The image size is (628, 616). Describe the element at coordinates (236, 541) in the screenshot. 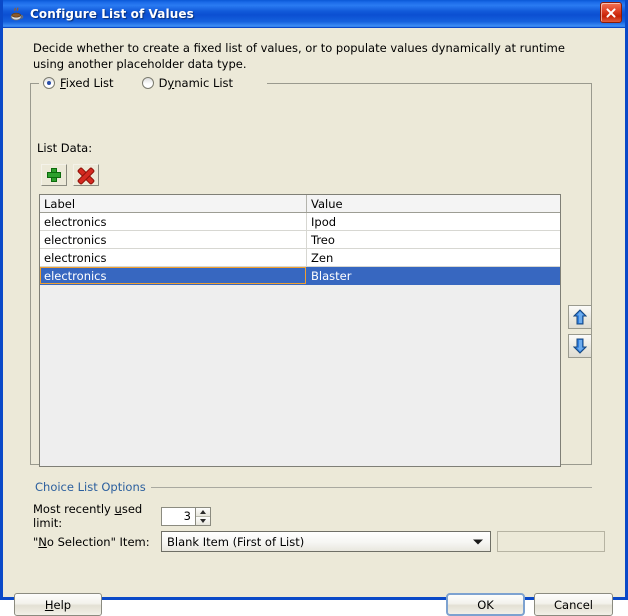

I see `no-selection-item-value: Blank Item (First of List)` at that location.